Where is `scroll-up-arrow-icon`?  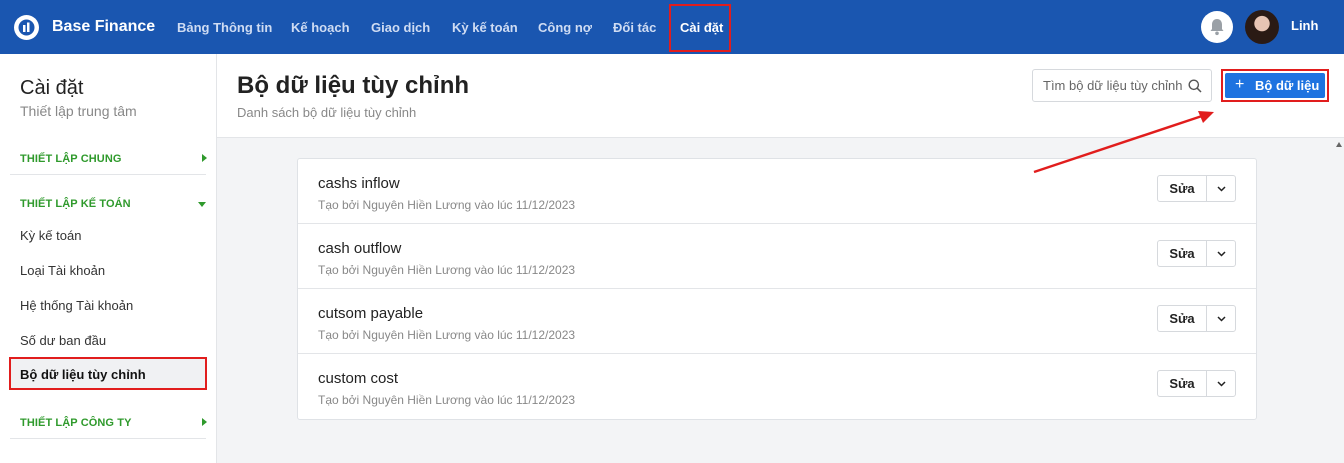 scroll-up-arrow-icon is located at coordinates (1339, 144).